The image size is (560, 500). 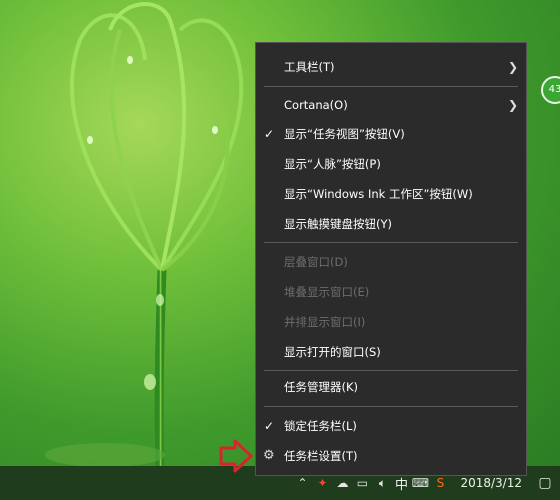 What do you see at coordinates (391, 456) in the screenshot?
I see `menu-item-taskbar-settings: ⚙ 任务栏设置(T)` at bounding box center [391, 456].